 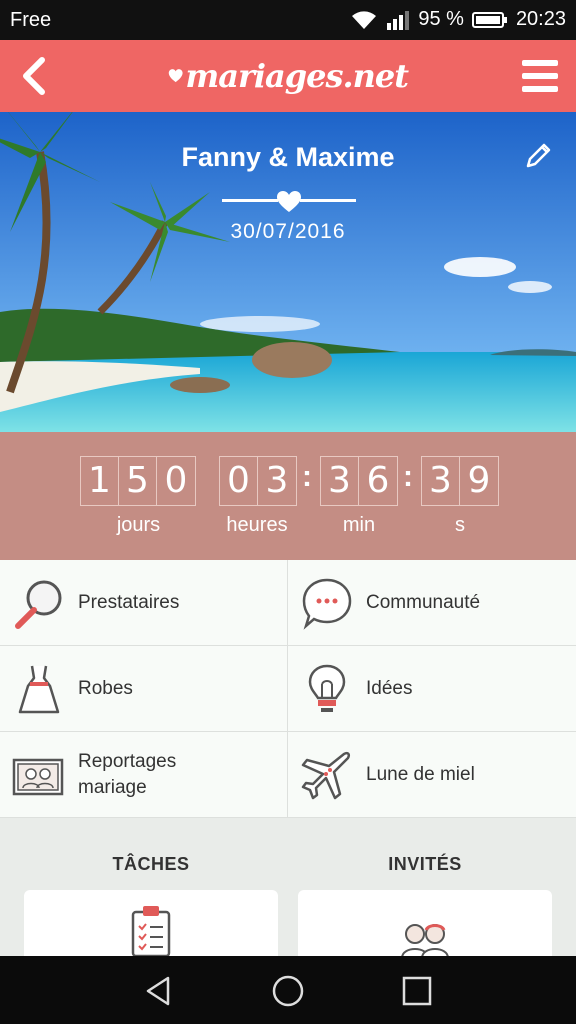 I want to click on days-label: jours, so click(x=138, y=525).